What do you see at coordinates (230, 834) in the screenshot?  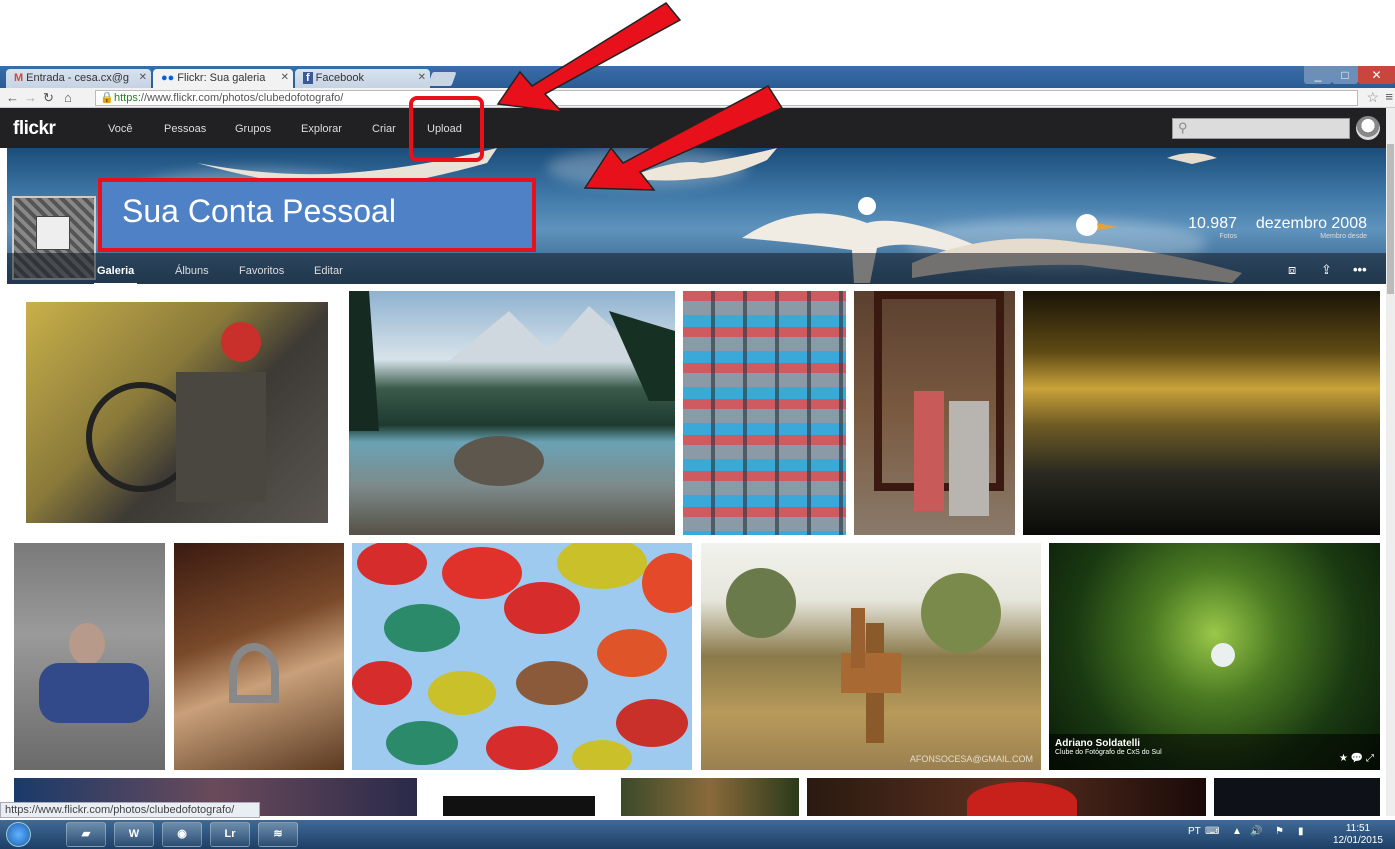 I see `lightroom-icon: Lr` at bounding box center [230, 834].